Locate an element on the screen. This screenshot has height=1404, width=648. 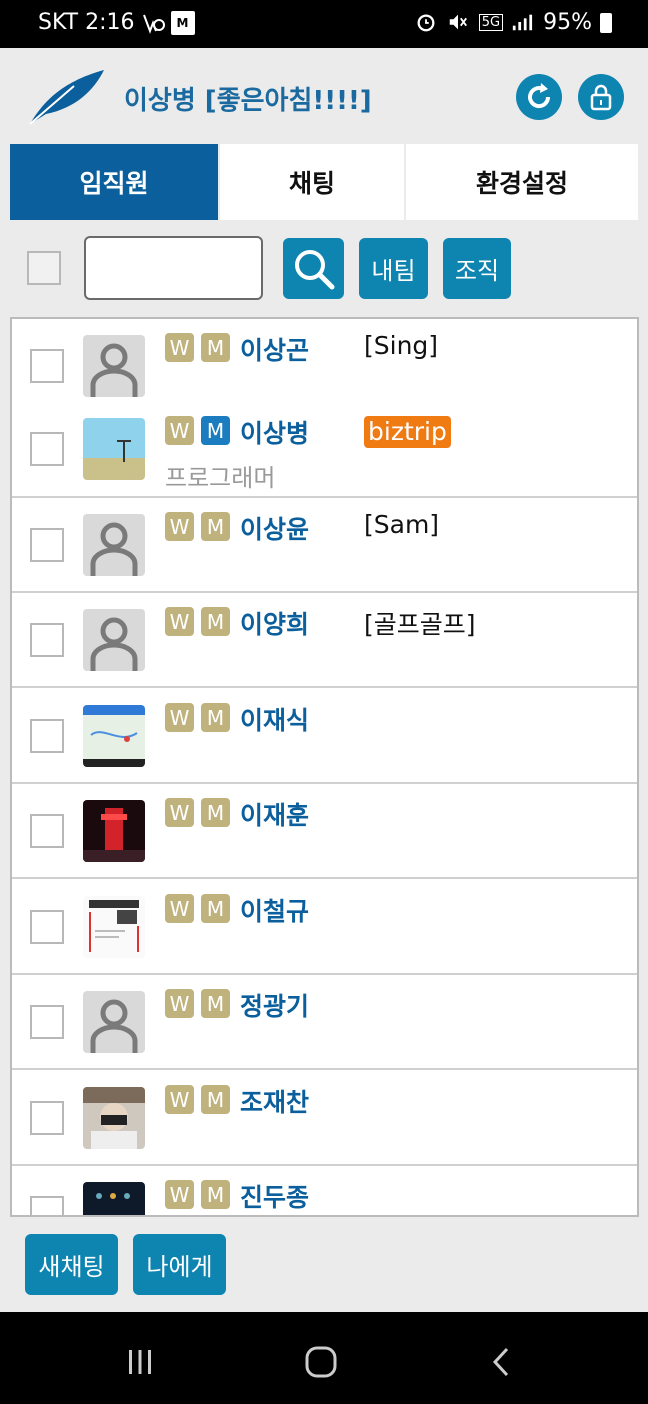
lock-button is located at coordinates (601, 97).